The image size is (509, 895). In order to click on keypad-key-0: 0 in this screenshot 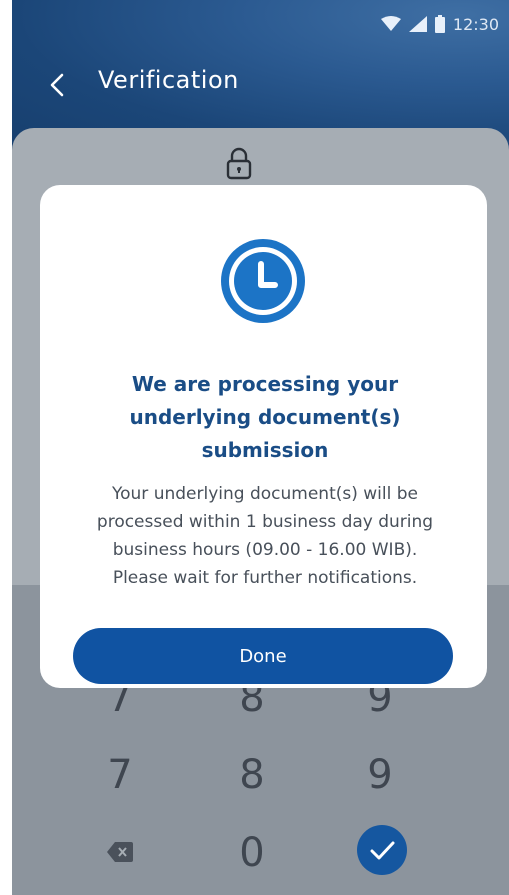, I will do `click(252, 853)`.